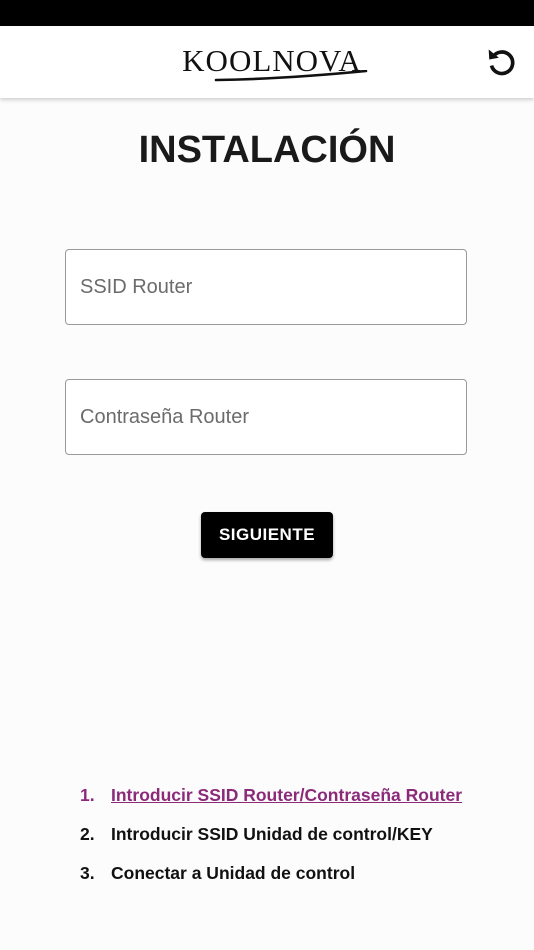 The height and width of the screenshot is (950, 534). I want to click on step-2: 2. Introducir SSID Unidad de control/KEY, so click(300, 834).